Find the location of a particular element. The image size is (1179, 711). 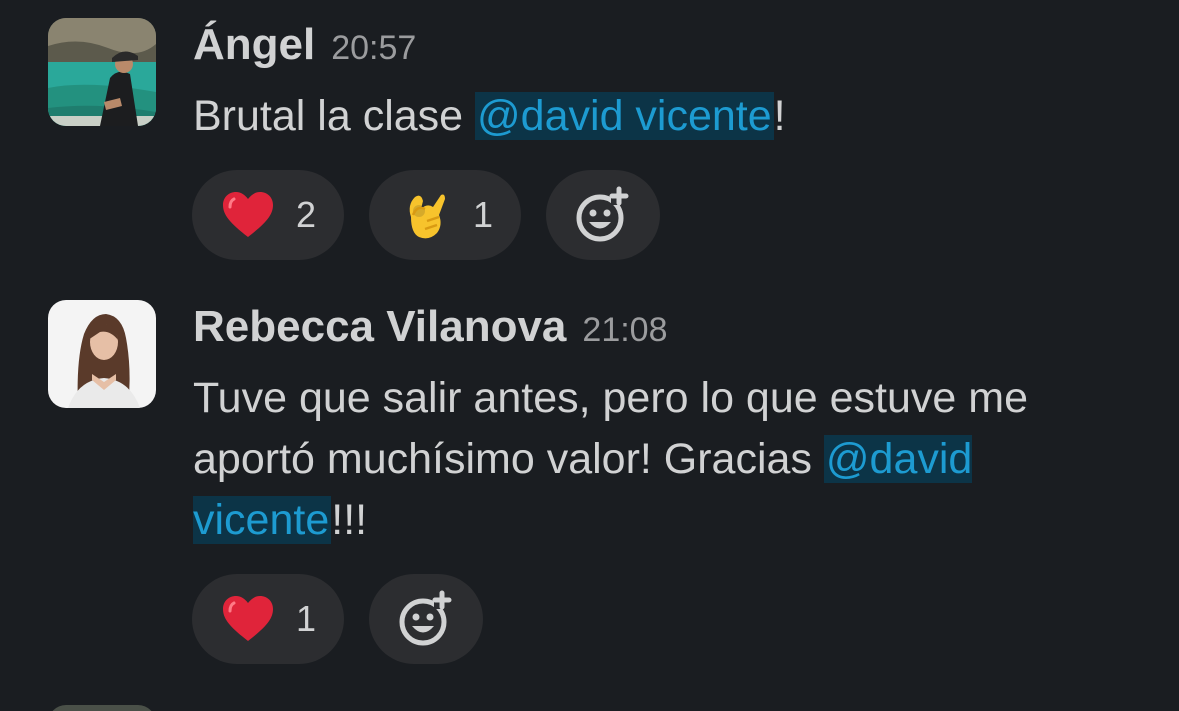

reaction-ok-hand: 1 is located at coordinates (445, 215).